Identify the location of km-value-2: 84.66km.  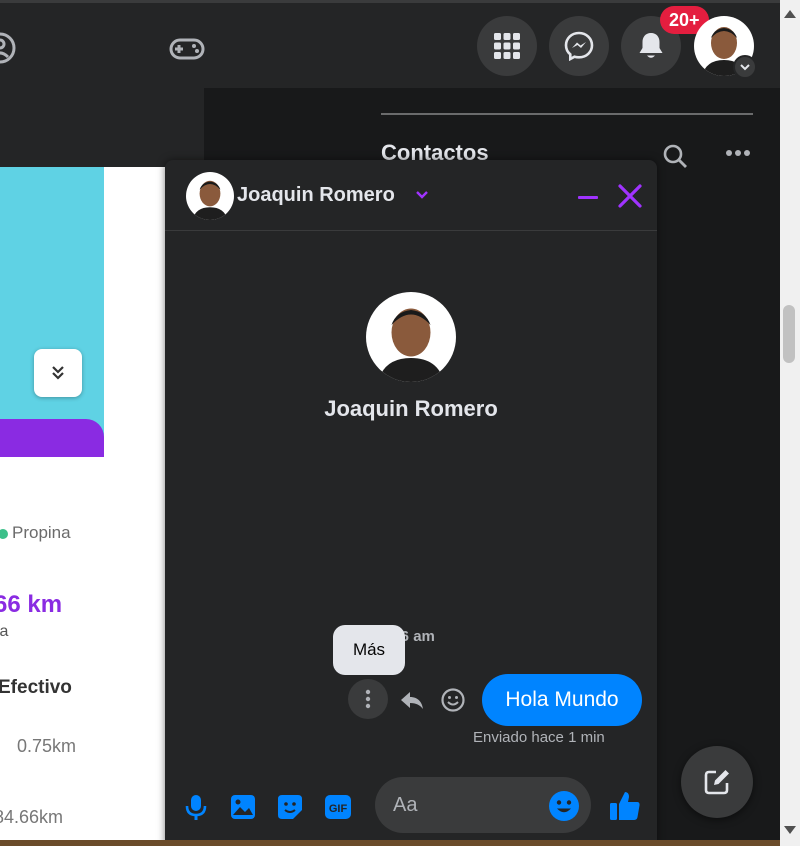
(32, 817).